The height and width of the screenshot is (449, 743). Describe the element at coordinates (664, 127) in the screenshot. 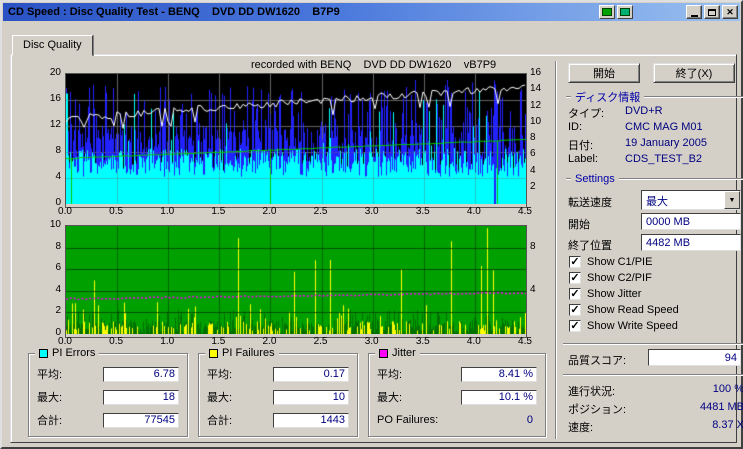

I see `disc-id-value: CMC MAG M01` at that location.